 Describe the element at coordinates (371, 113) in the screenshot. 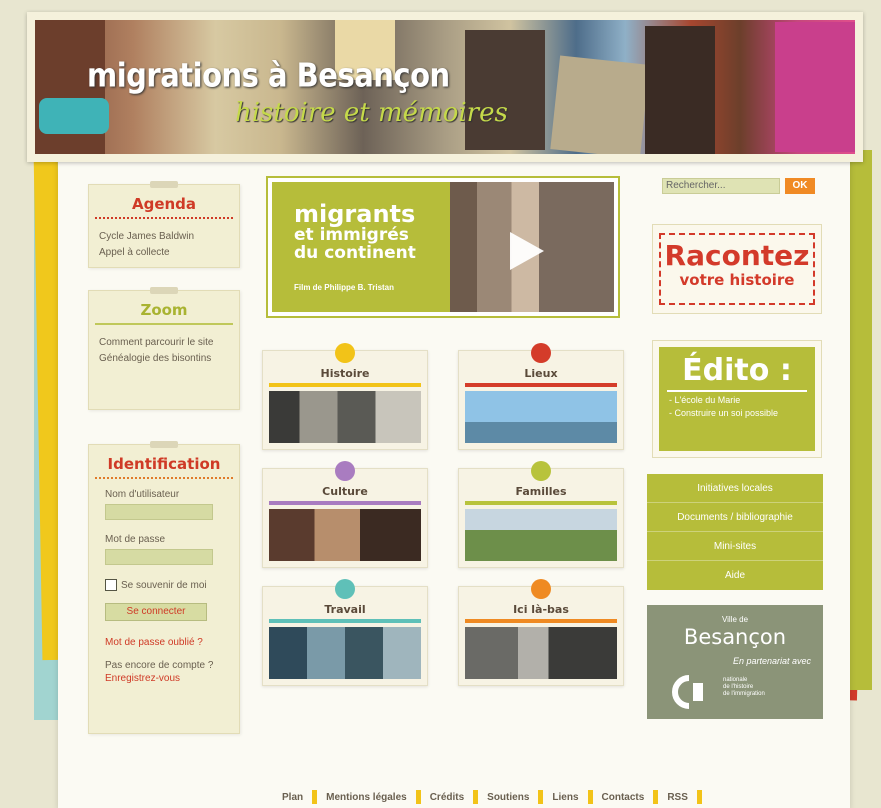

I see `site-subtitle: histoire et mémoires` at that location.